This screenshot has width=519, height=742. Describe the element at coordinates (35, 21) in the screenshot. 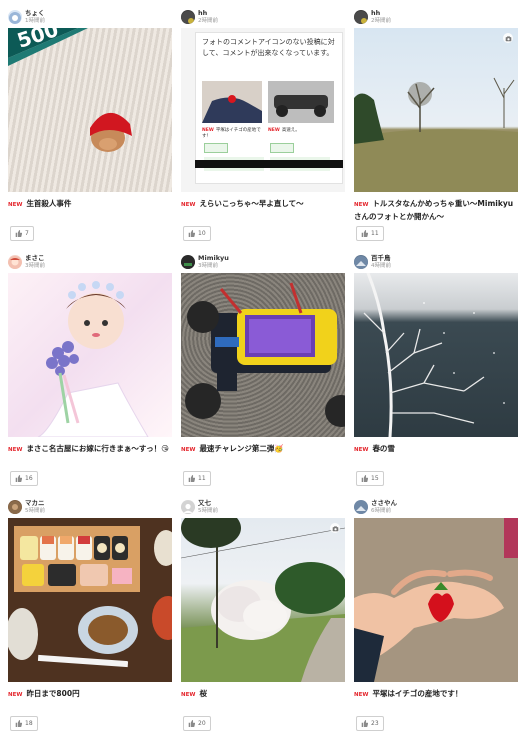

I see `post-time: 1時間前` at that location.